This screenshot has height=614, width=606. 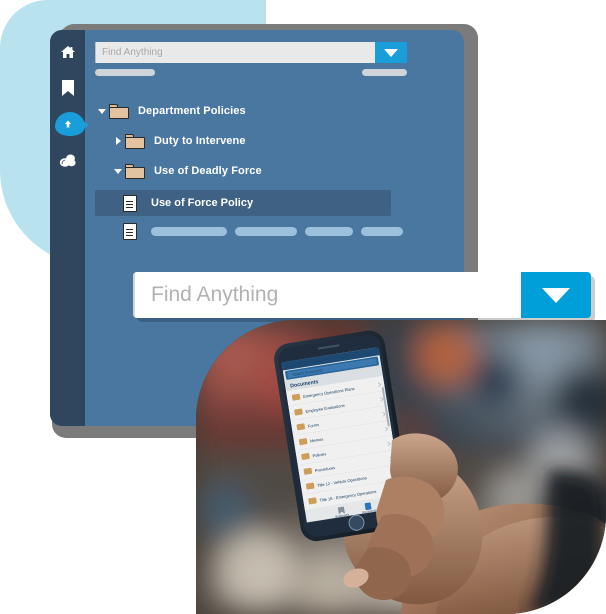 I want to click on tree-node-redacted-document, so click(x=274, y=231).